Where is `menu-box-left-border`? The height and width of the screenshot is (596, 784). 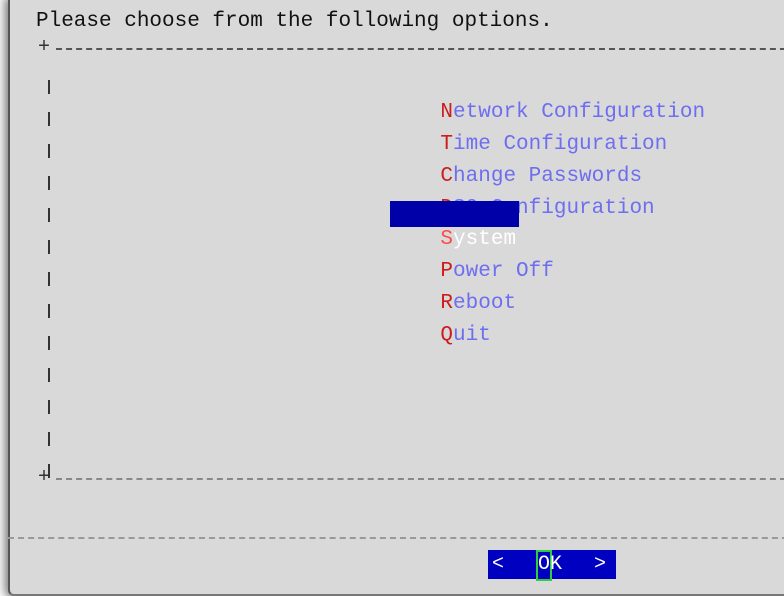
menu-box-left-border is located at coordinates (50, 277).